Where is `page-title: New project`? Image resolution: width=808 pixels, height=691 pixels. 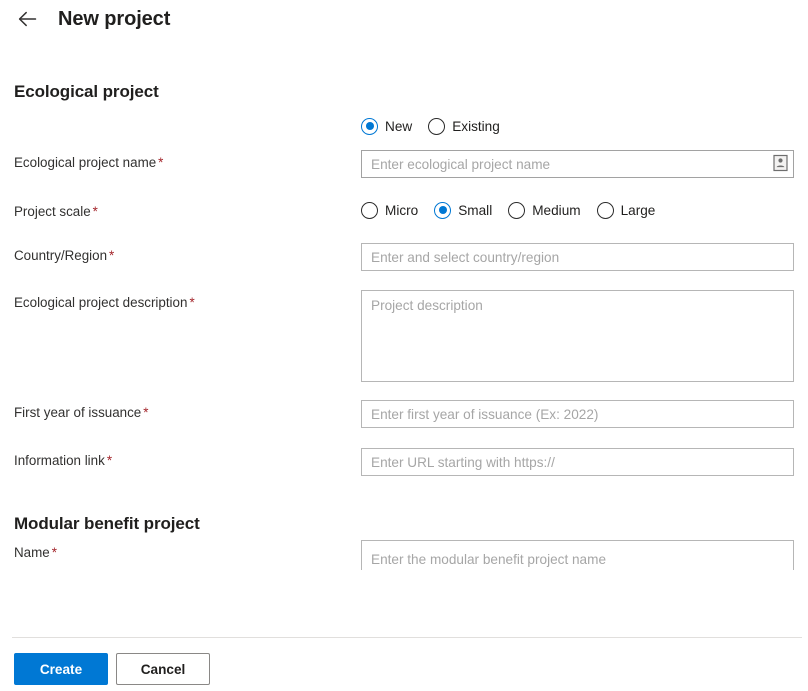
page-title: New project is located at coordinates (114, 18).